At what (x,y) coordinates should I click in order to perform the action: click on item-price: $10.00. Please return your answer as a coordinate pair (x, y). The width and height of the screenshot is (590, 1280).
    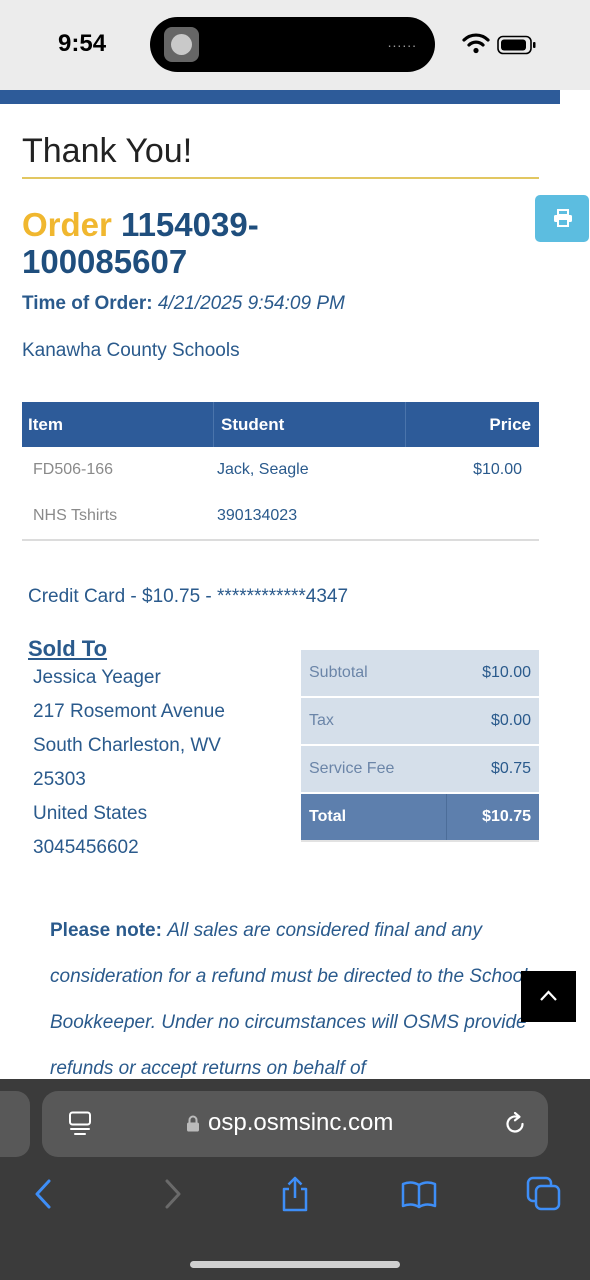
    Looking at the image, I should click on (497, 469).